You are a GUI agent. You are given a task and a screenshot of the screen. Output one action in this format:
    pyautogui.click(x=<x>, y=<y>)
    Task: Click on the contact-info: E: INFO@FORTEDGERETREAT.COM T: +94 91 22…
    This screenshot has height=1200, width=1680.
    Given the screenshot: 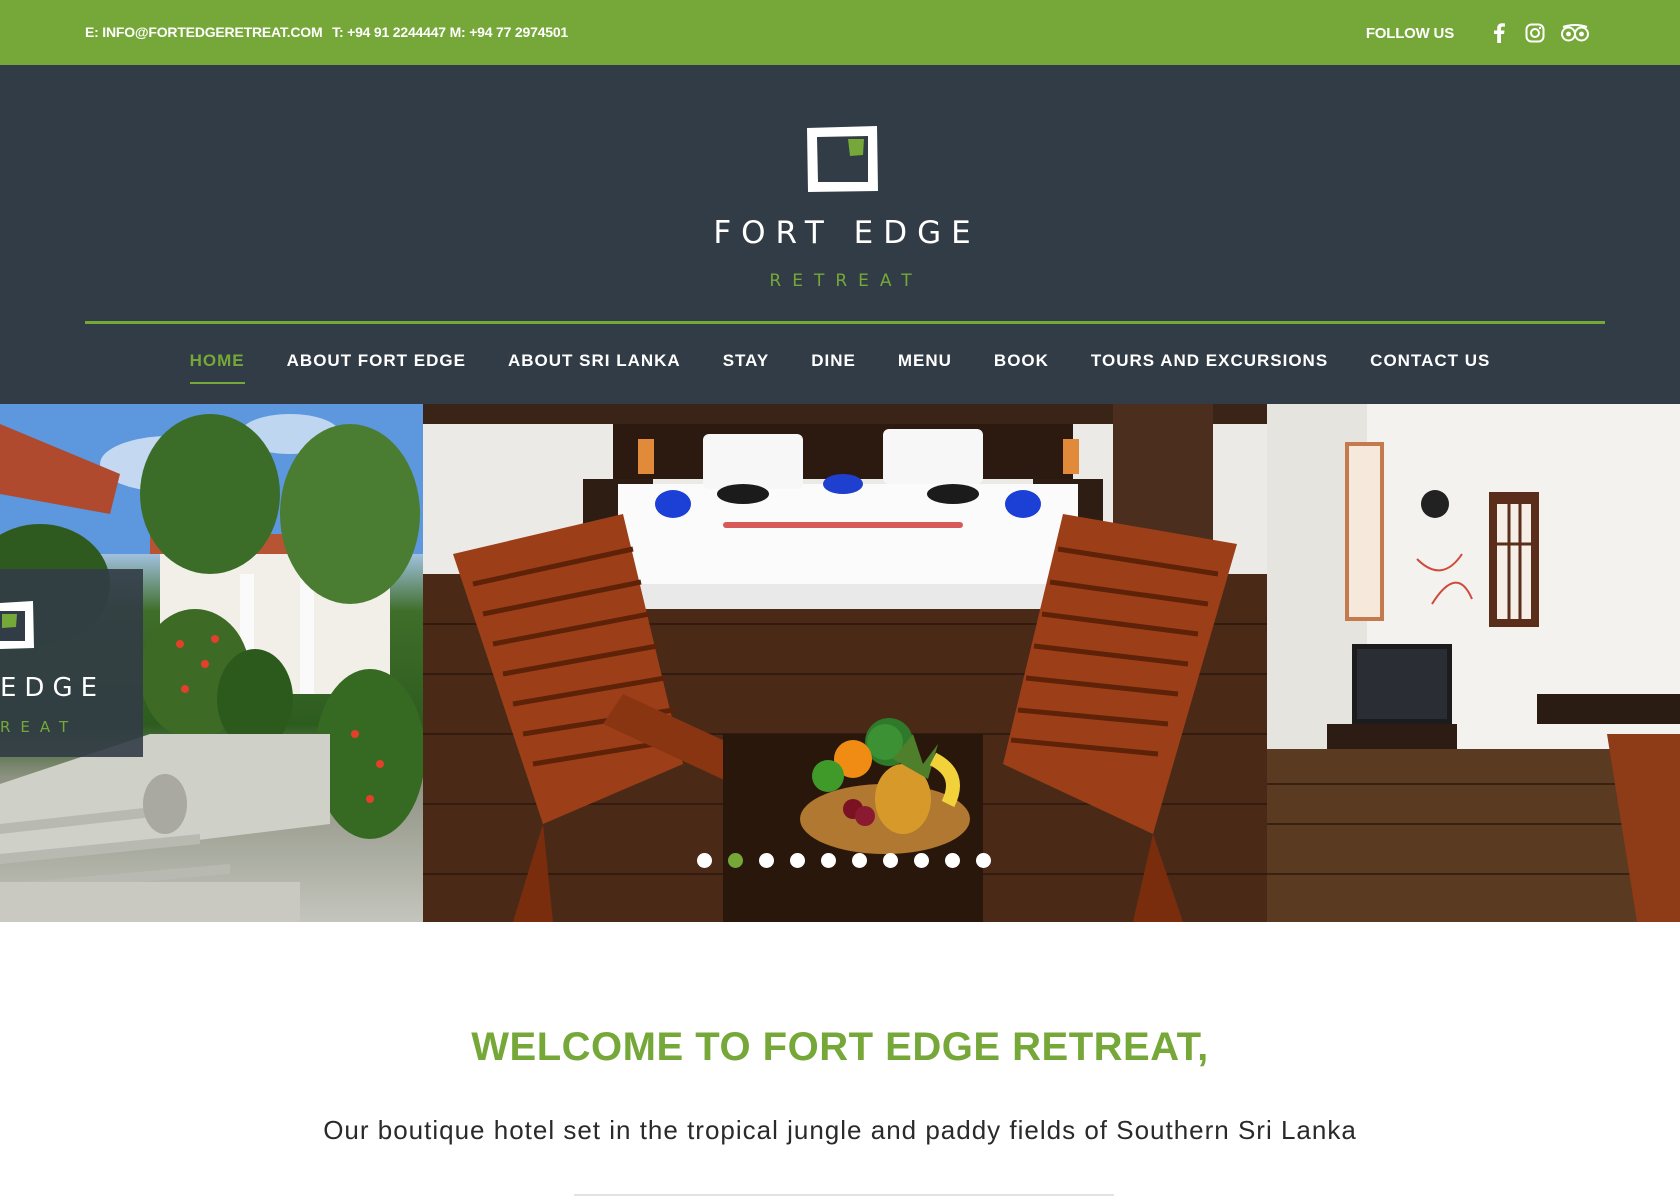 What is the action you would take?
    pyautogui.click(x=329, y=32)
    